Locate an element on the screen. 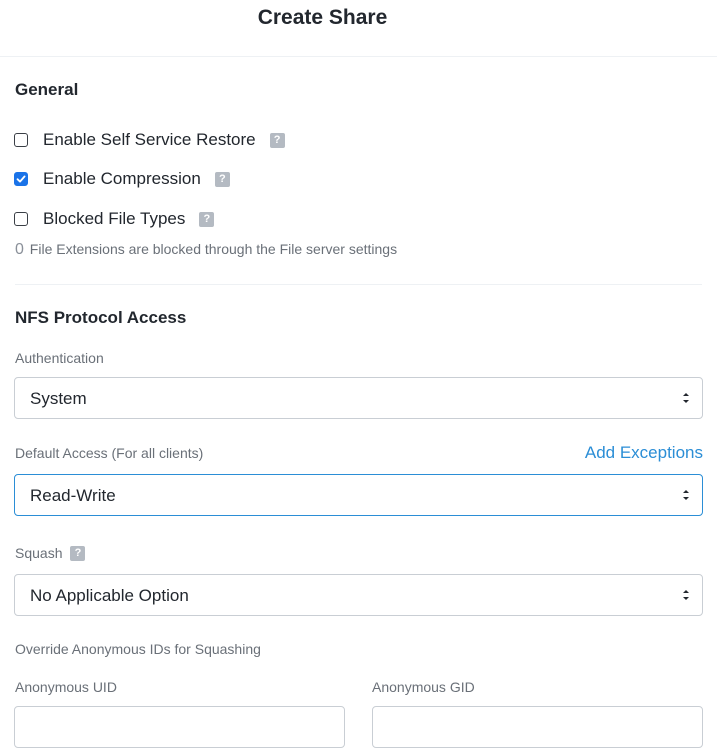 The image size is (717, 753). blocked-file-types-checkbox is located at coordinates (21, 219).